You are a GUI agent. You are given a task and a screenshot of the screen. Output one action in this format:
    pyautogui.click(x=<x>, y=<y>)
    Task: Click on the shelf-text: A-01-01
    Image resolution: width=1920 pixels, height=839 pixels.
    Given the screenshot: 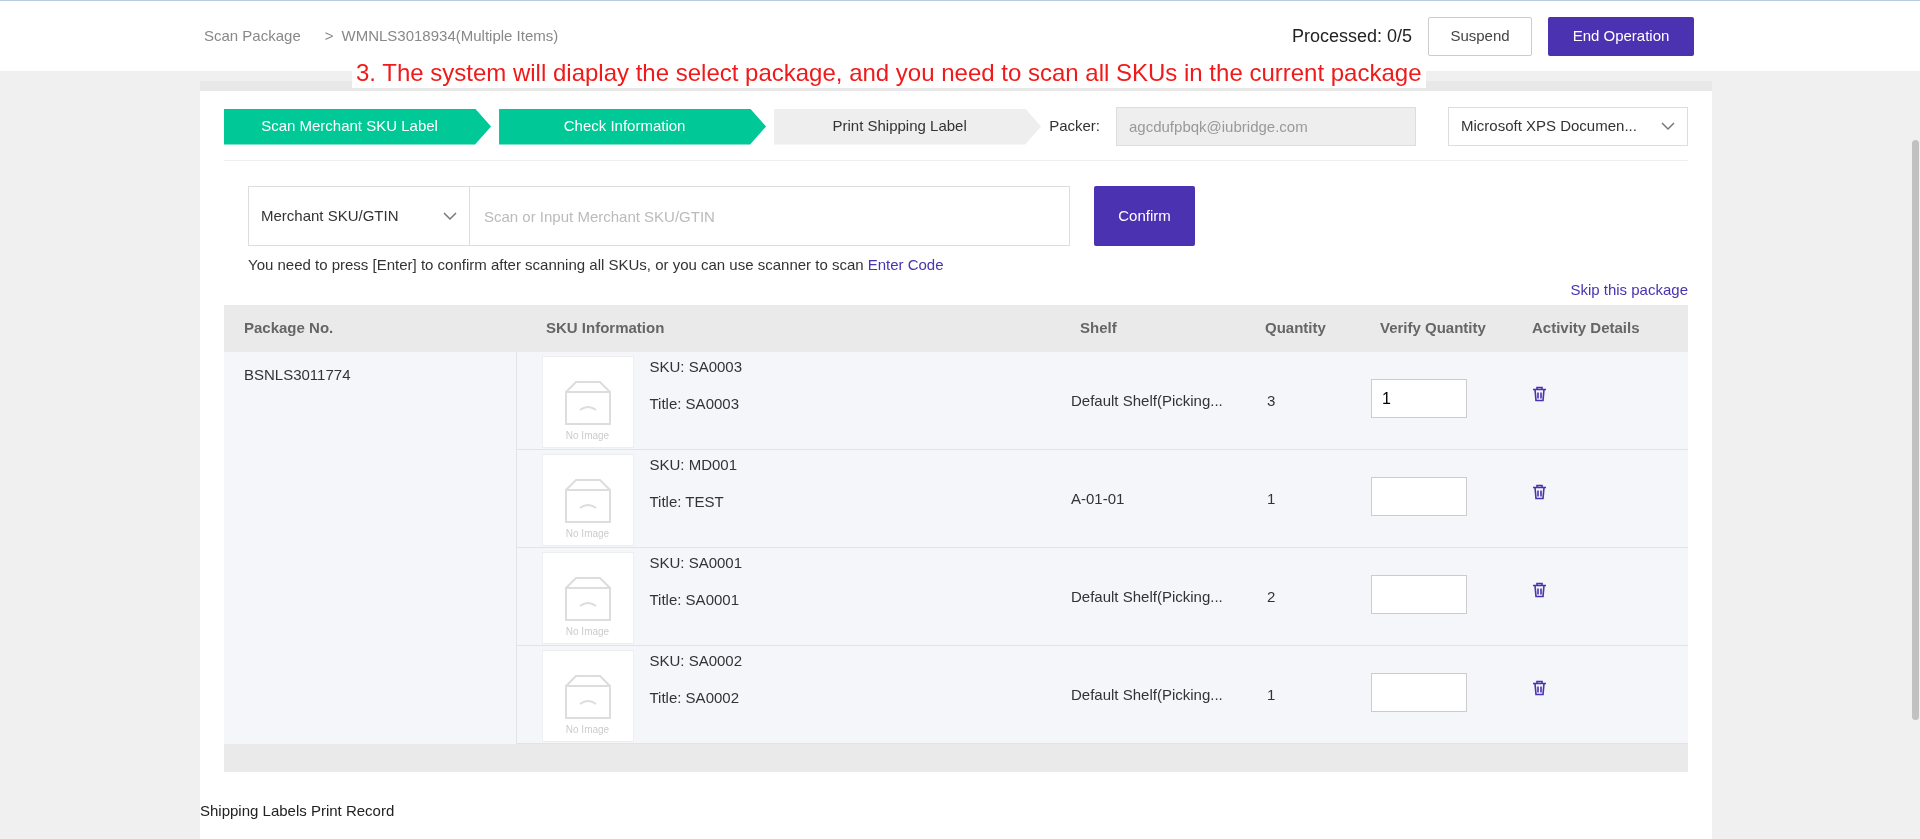 What is the action you would take?
    pyautogui.click(x=1098, y=498)
    